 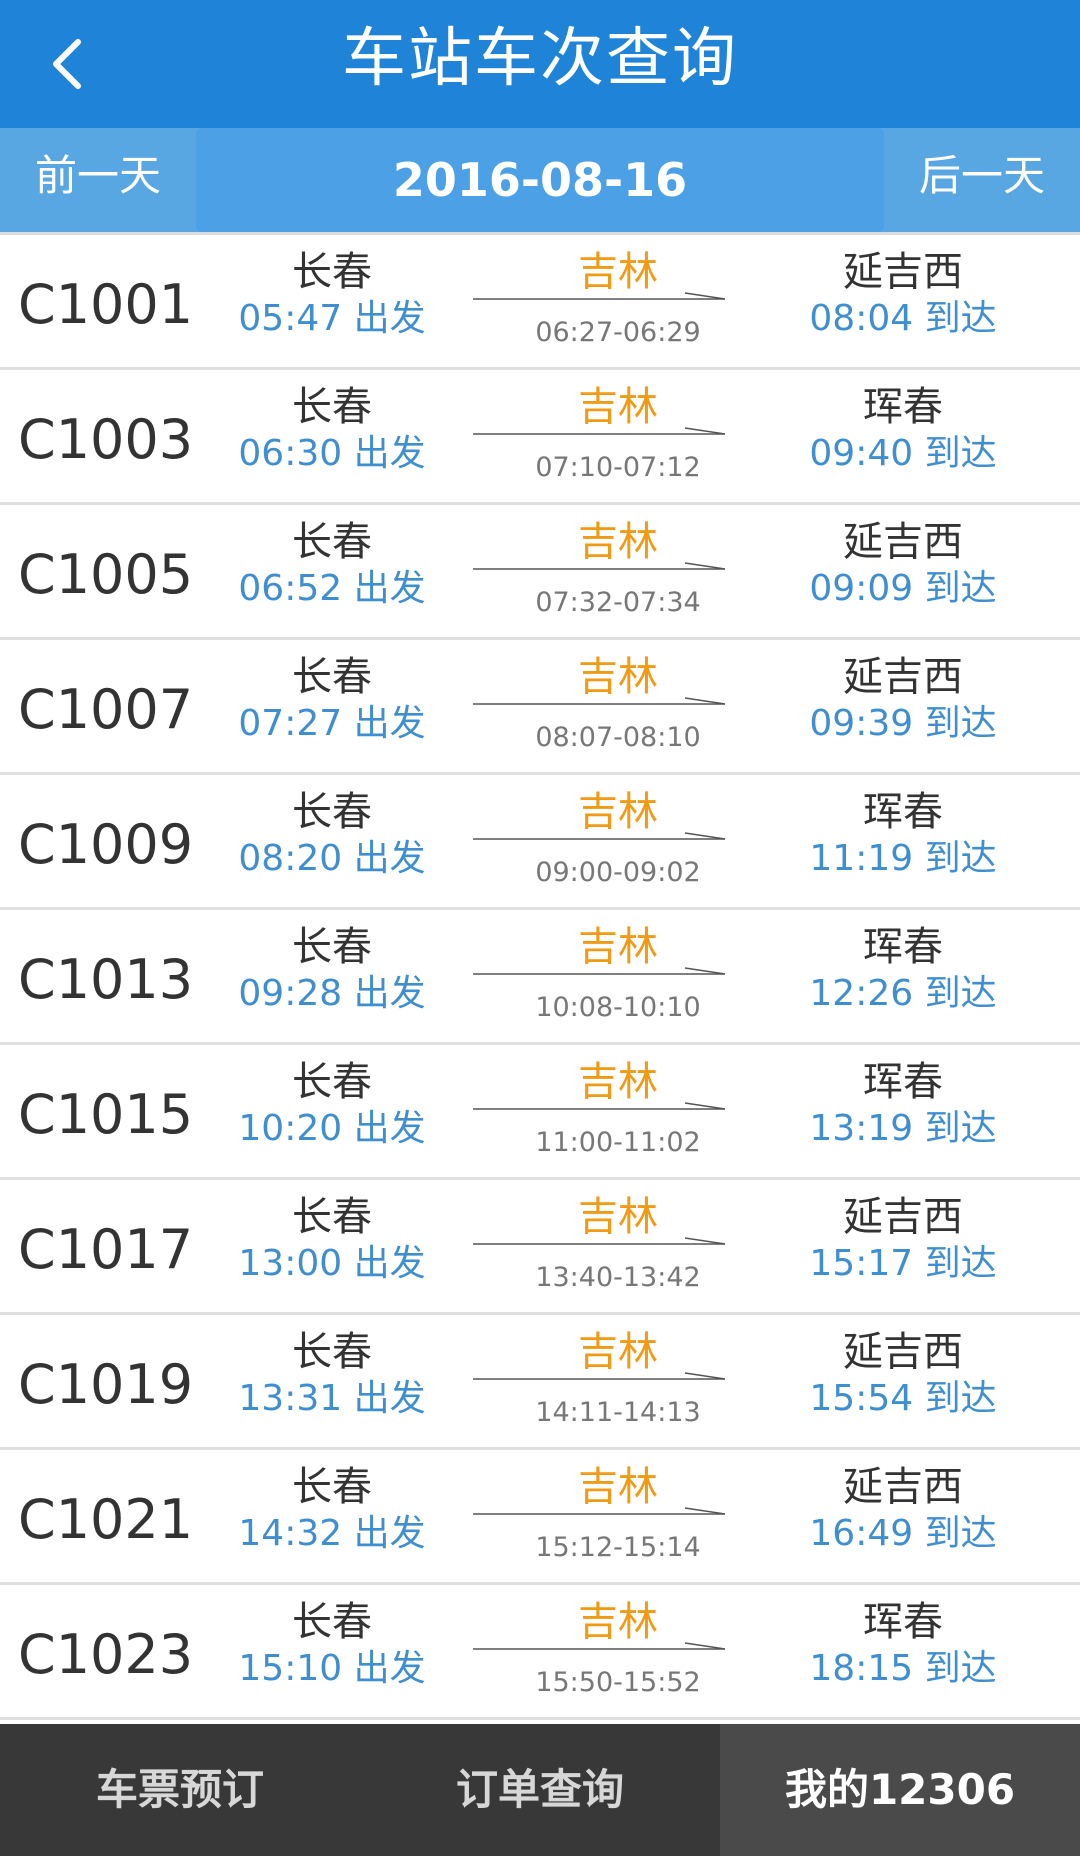 What do you see at coordinates (618, 1277) in the screenshot?
I see `stop-time-range: 13:40-13:42` at bounding box center [618, 1277].